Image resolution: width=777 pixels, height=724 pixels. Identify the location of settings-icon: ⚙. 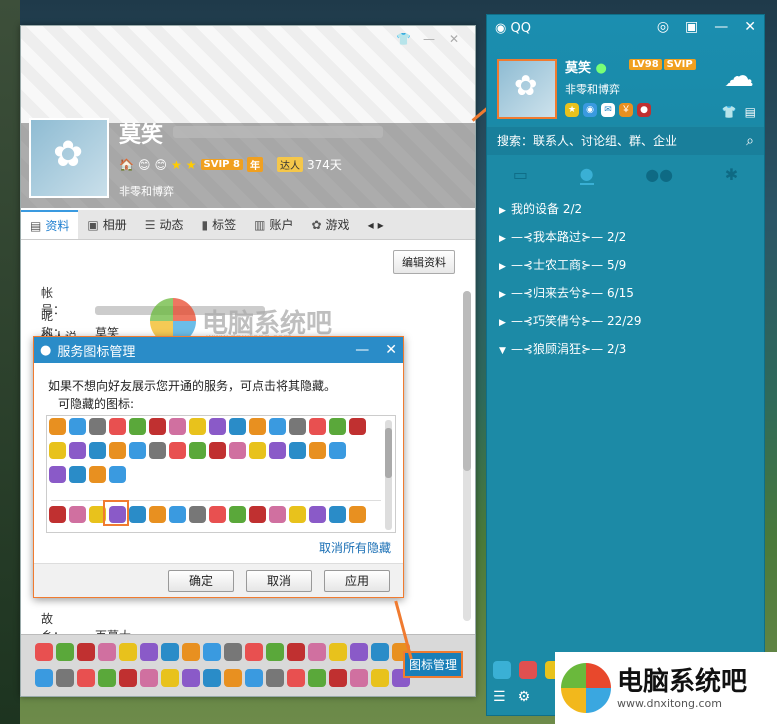
(524, 697).